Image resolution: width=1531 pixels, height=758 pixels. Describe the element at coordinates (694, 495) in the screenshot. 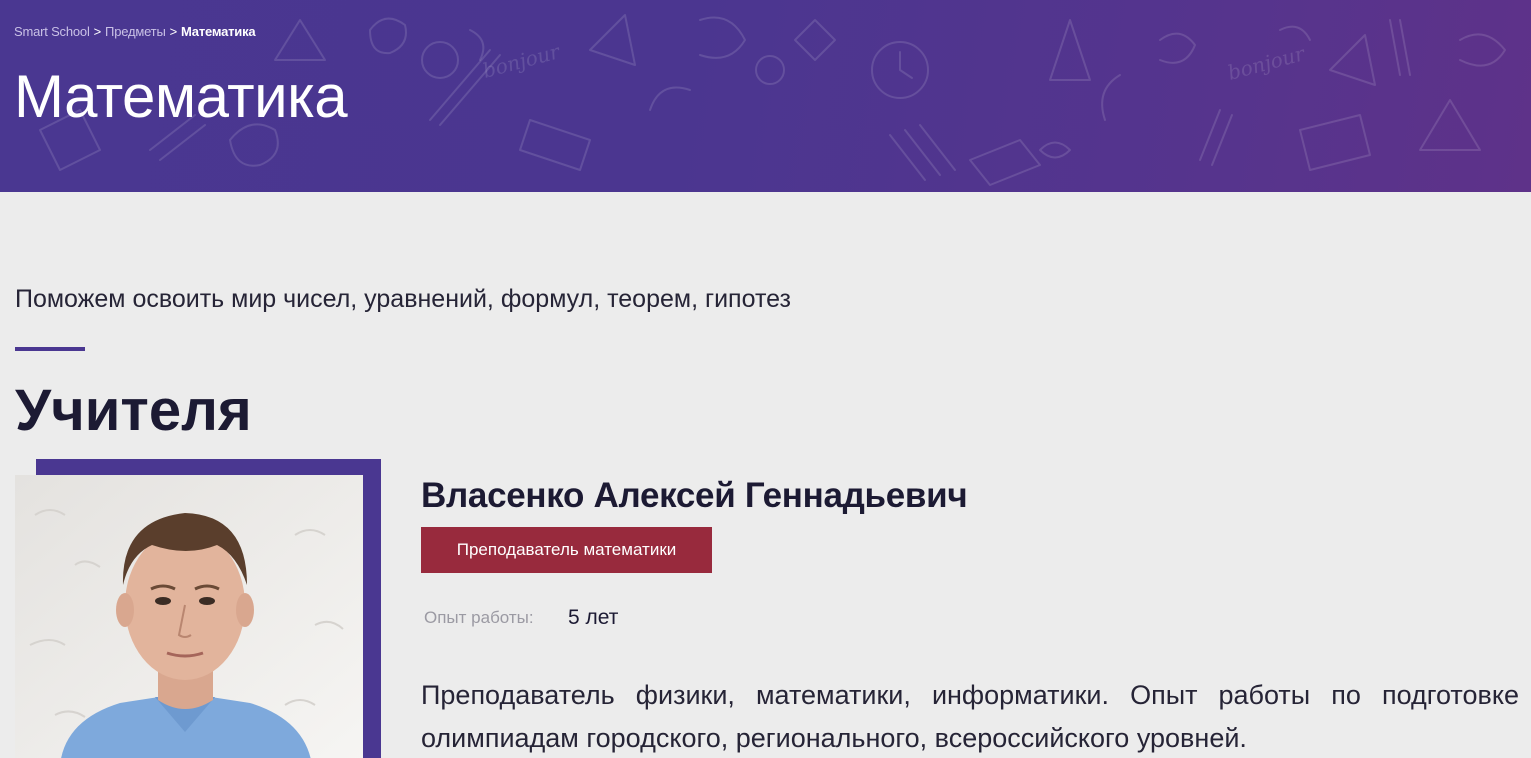

I see `teacher-name: Власенко Алексей Геннадьевич` at that location.